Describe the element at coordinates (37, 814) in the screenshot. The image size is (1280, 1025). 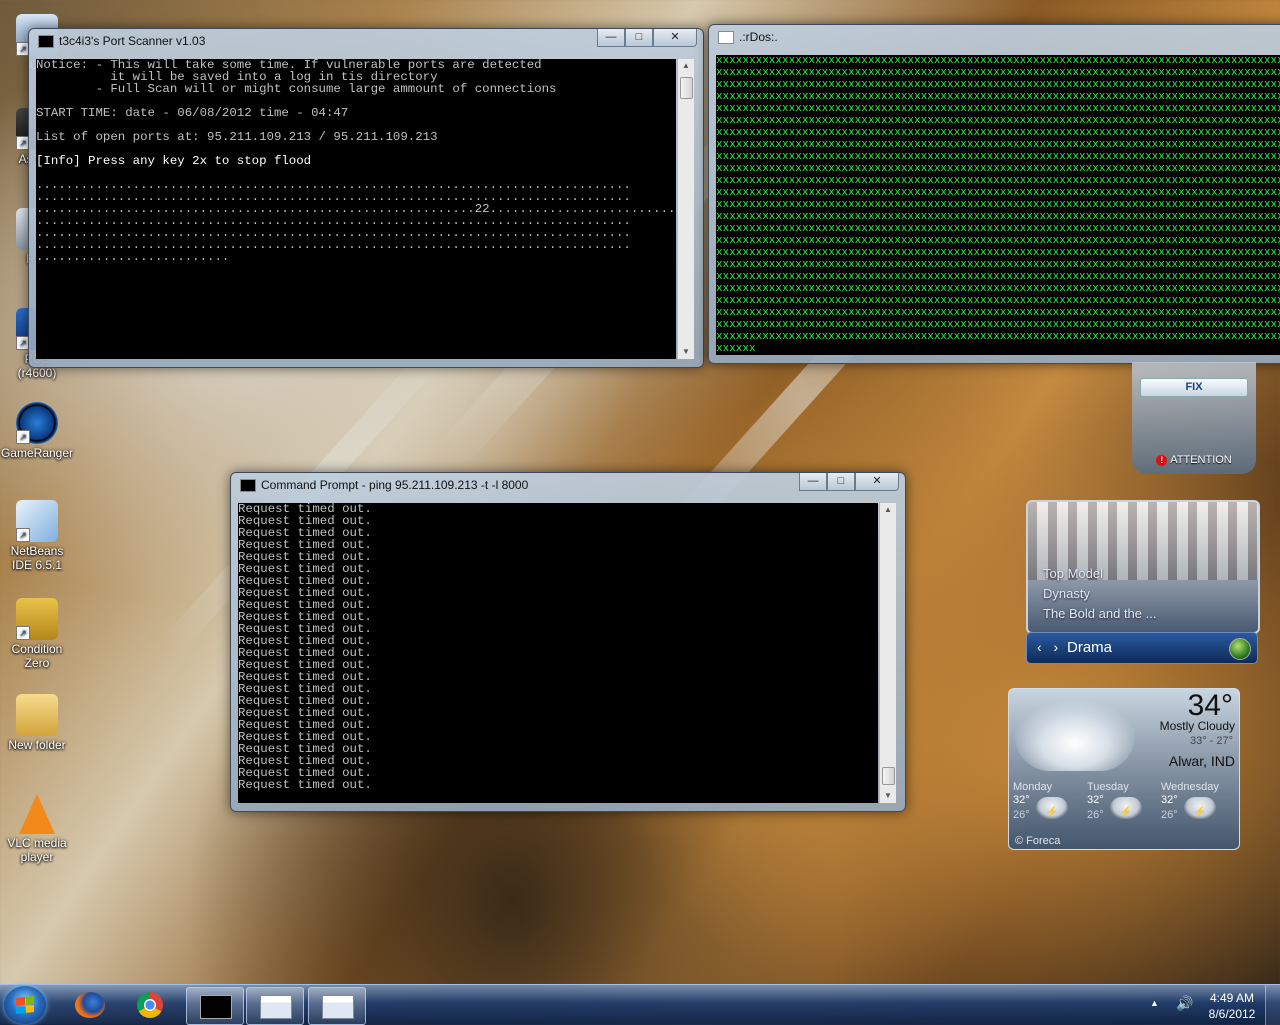
I see `vlc-cone-icon` at that location.